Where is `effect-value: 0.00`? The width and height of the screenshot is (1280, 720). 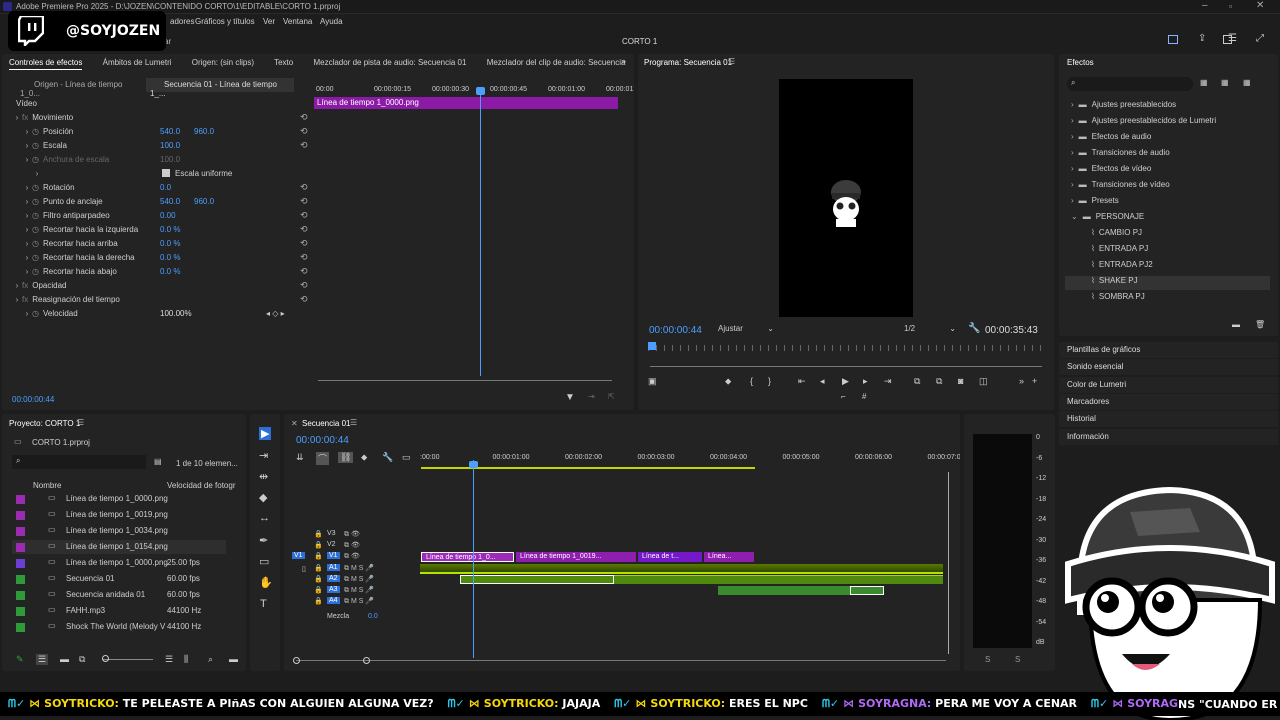
effect-value: 0.00 is located at coordinates (168, 215).